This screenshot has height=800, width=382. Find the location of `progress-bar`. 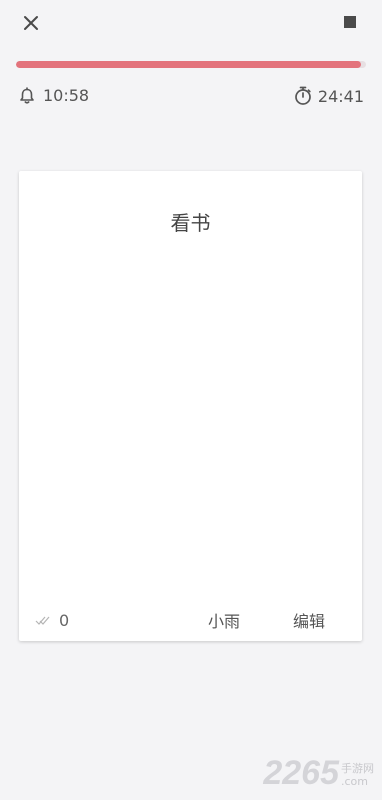

progress-bar is located at coordinates (191, 64).